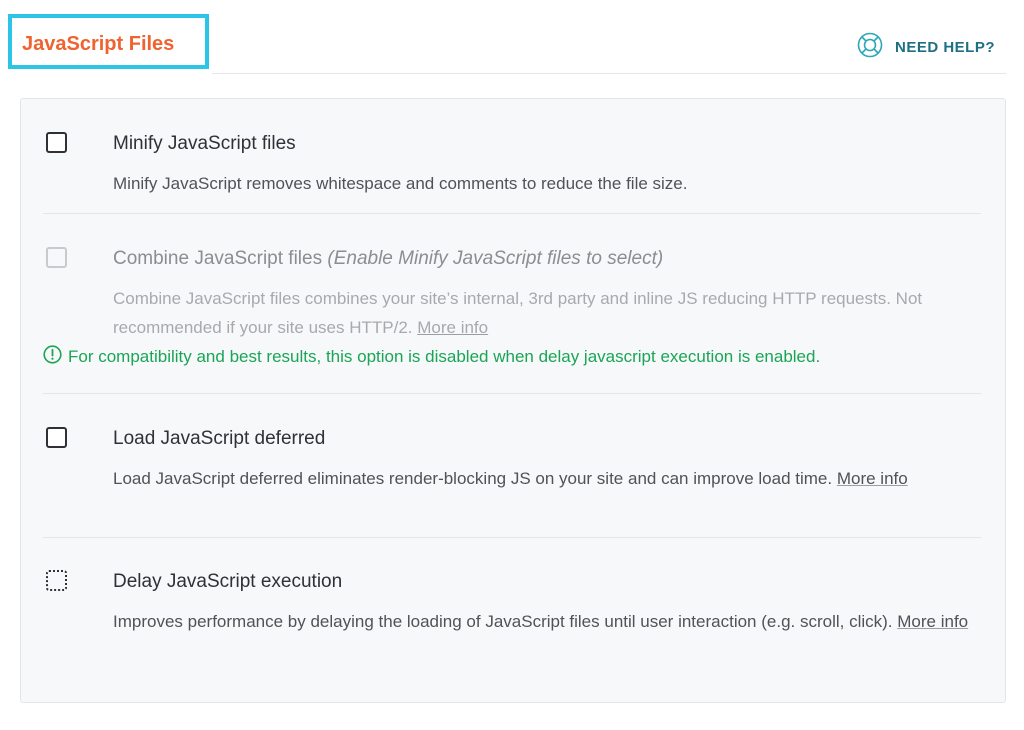 This screenshot has width=1024, height=730. I want to click on delay-js-more-info-link: More info, so click(932, 621).